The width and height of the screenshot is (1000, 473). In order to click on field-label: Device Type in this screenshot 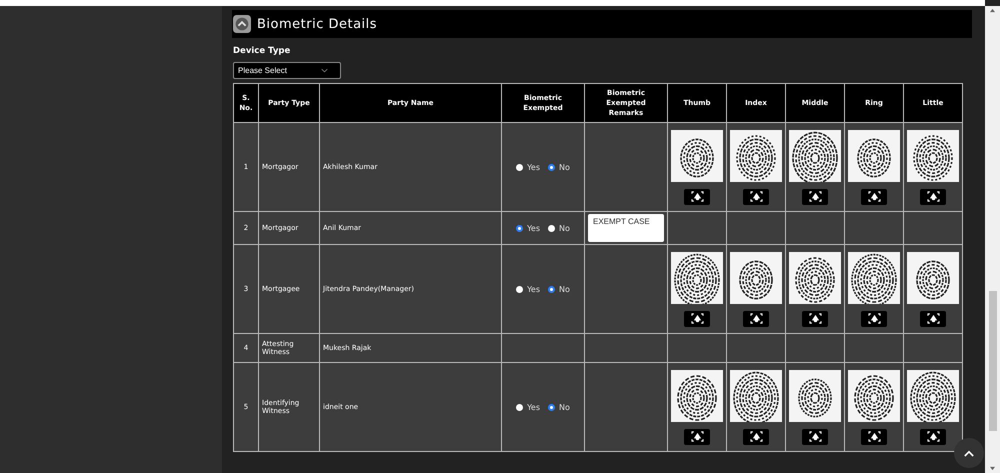, I will do `click(262, 51)`.